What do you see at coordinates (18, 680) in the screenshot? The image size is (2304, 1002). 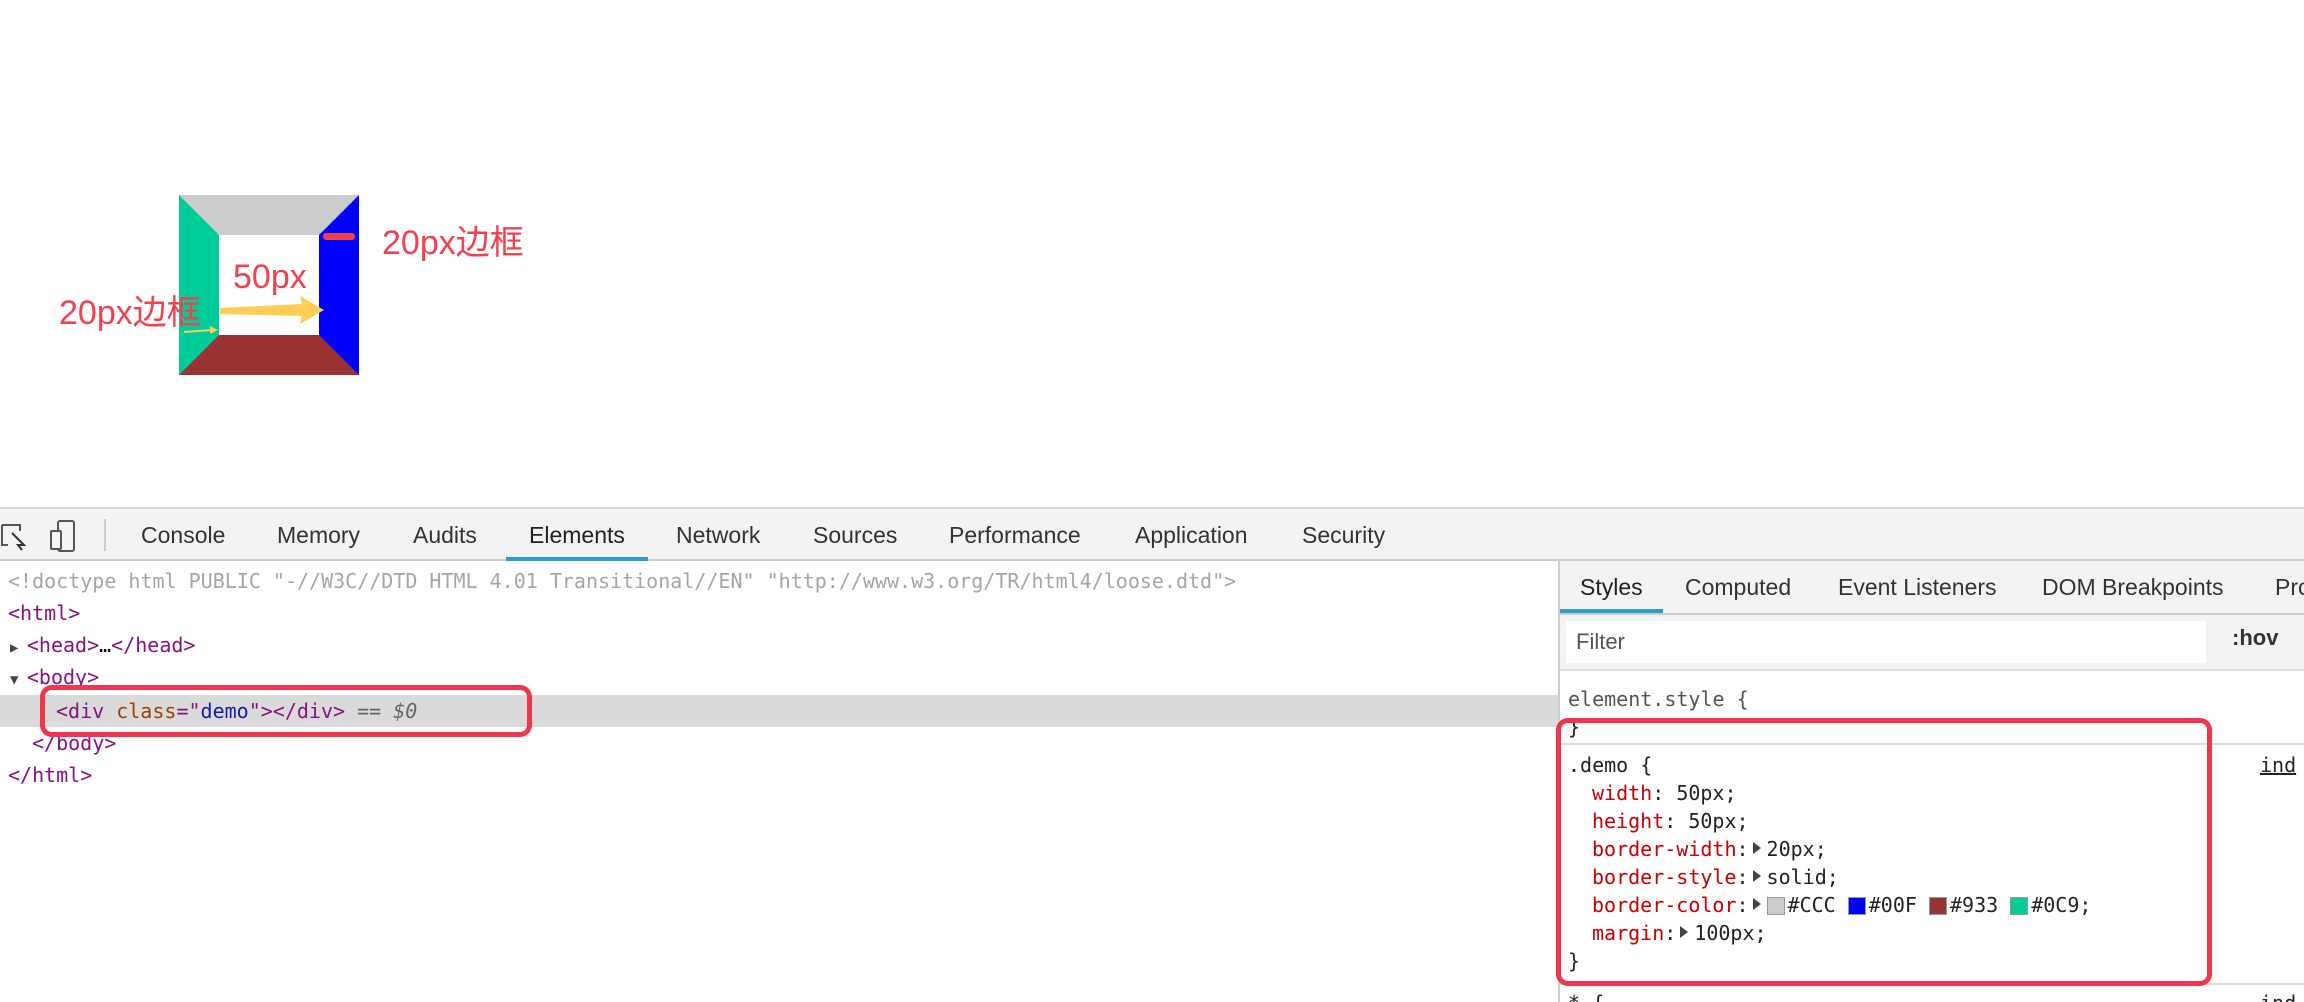 I see `collapse-triangle-icon: ▼` at bounding box center [18, 680].